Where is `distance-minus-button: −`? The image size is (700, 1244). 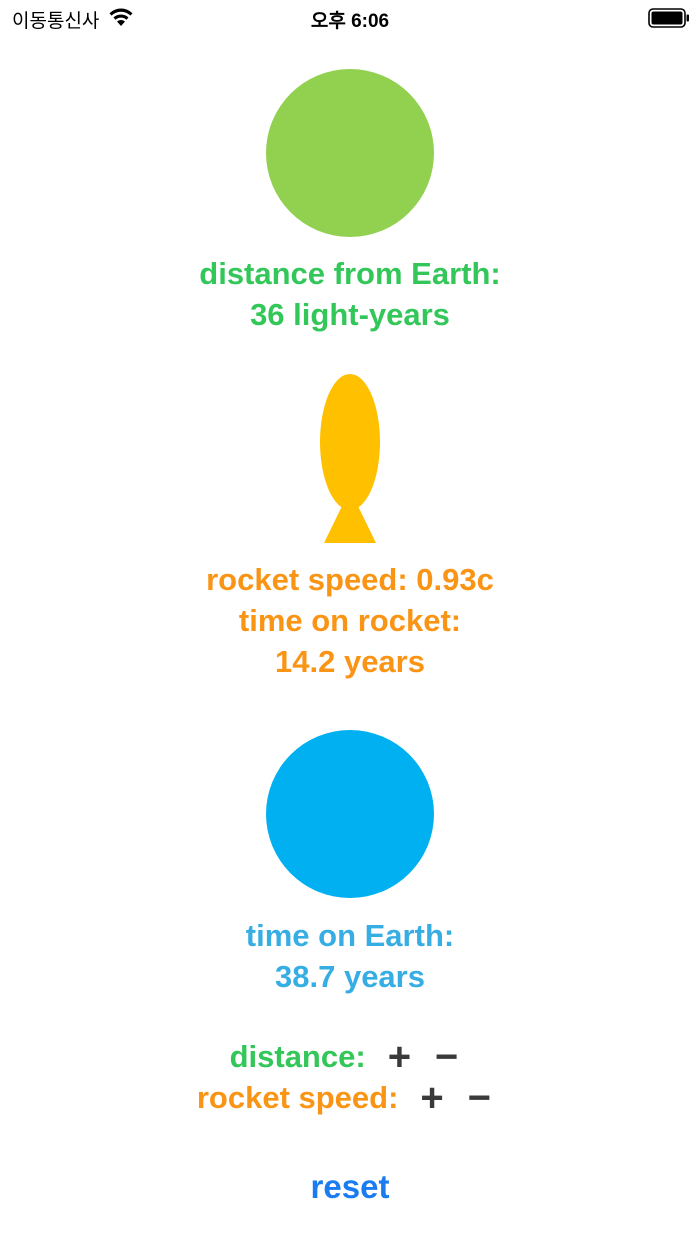 distance-minus-button: − is located at coordinates (446, 1057).